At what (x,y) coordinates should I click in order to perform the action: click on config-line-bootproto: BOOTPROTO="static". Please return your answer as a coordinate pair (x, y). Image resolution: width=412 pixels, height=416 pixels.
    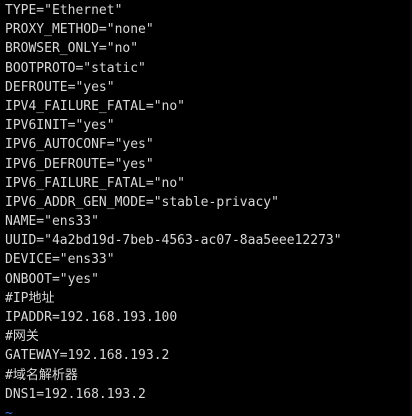
    Looking at the image, I should click on (75, 68).